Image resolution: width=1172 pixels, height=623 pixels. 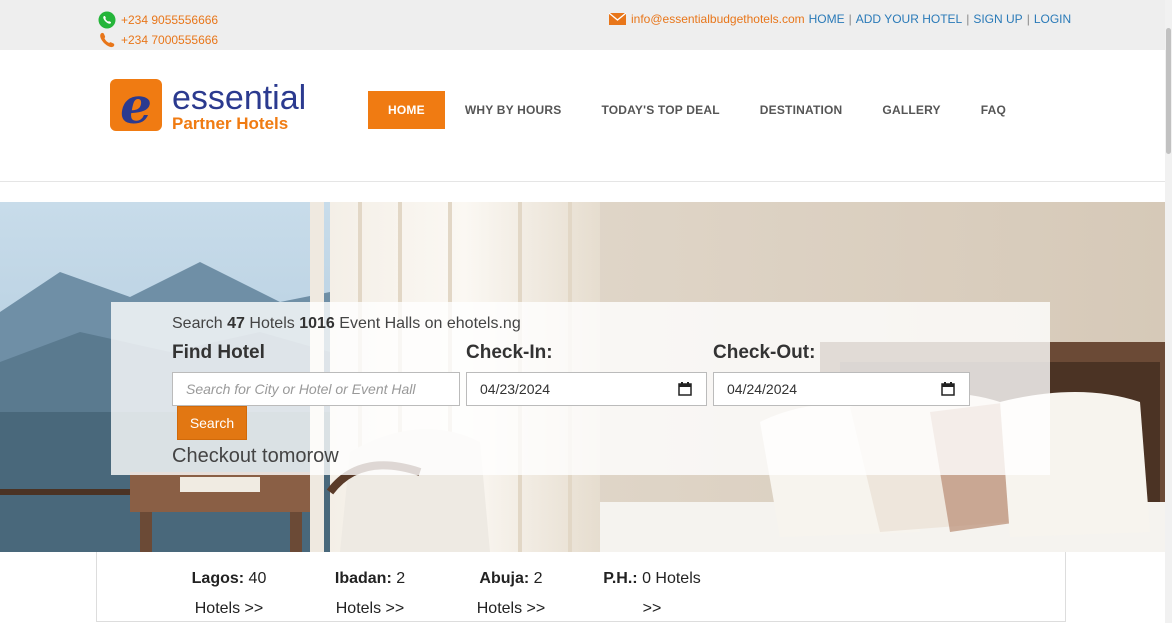 What do you see at coordinates (762, 389) in the screenshot?
I see `check-out-value: 04/24/2024` at bounding box center [762, 389].